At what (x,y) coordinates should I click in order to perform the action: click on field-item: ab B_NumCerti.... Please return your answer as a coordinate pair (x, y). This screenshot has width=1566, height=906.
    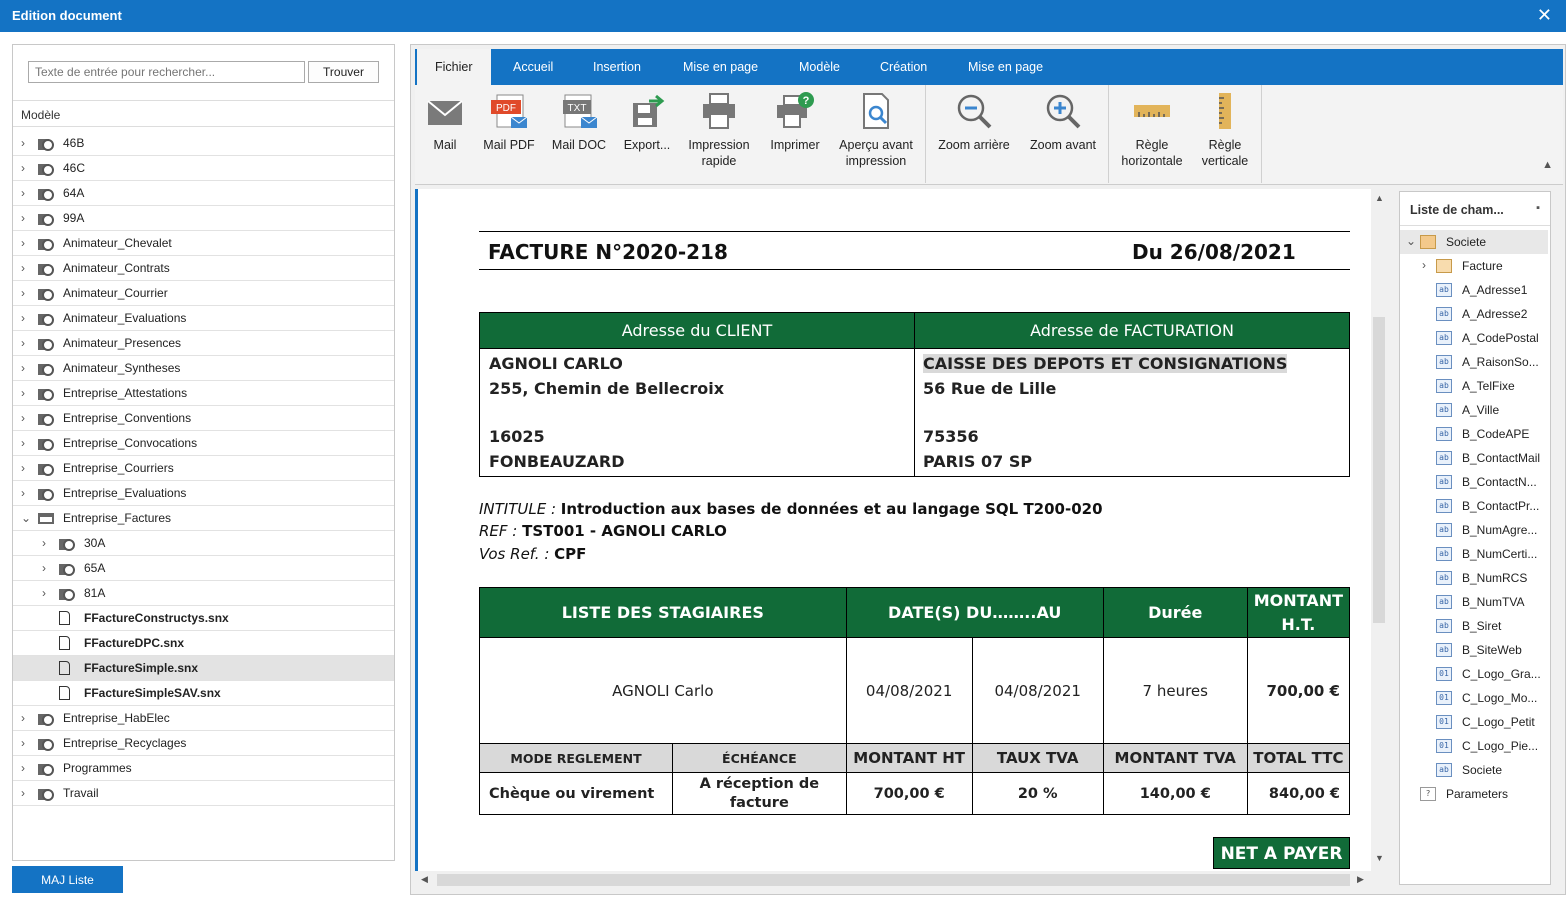
    Looking at the image, I should click on (1474, 554).